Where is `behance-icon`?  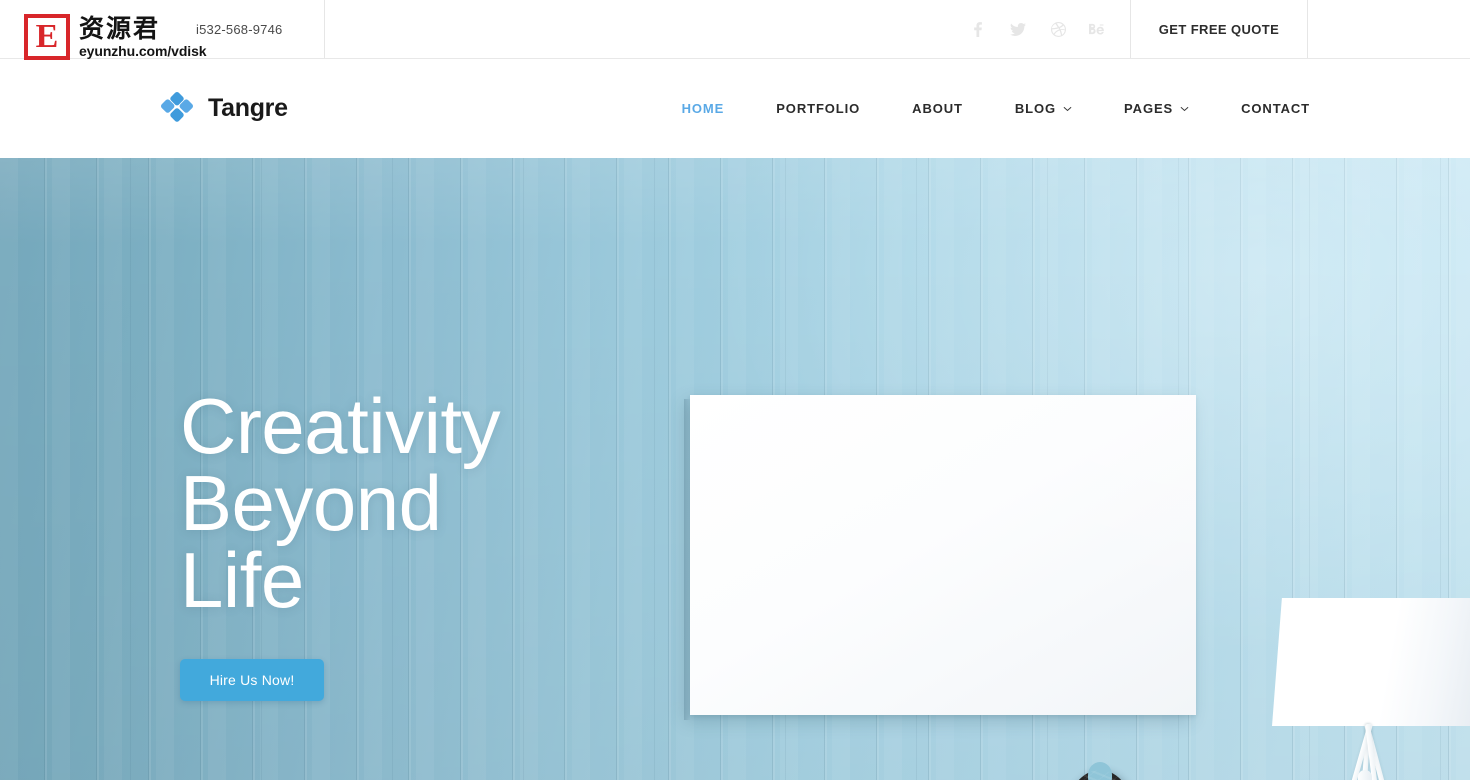 behance-icon is located at coordinates (1098, 29).